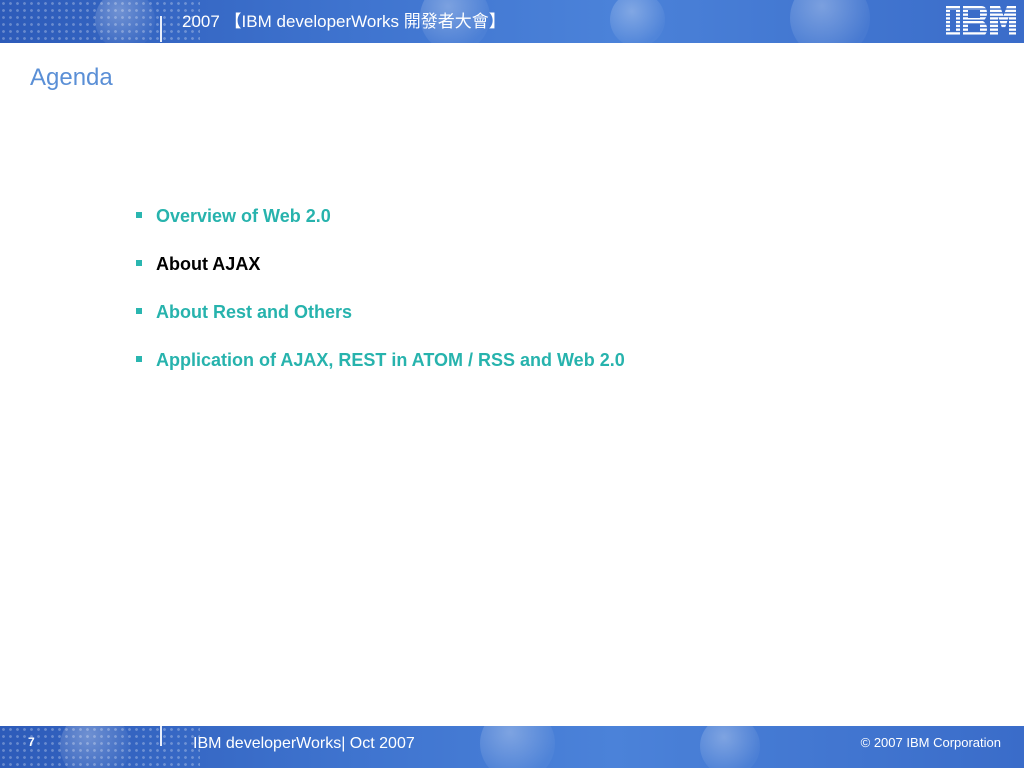 The image size is (1024, 768). Describe the element at coordinates (930, 742) in the screenshot. I see `copyright-text: © 2007 IBM Corporation` at that location.